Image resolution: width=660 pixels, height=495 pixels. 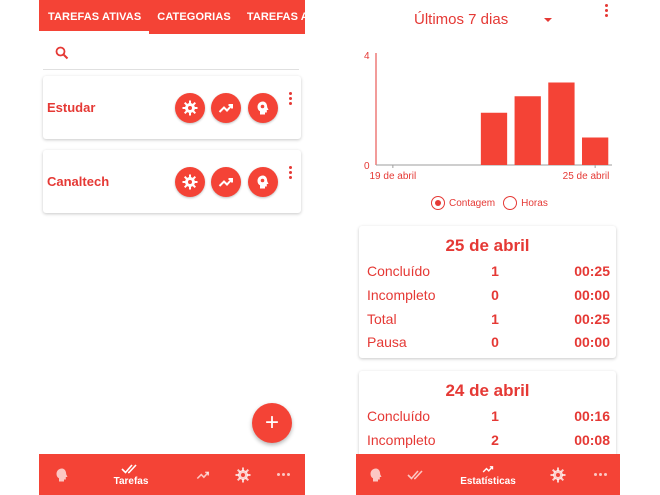 What do you see at coordinates (382, 319) in the screenshot?
I see `stats-label: Total` at bounding box center [382, 319].